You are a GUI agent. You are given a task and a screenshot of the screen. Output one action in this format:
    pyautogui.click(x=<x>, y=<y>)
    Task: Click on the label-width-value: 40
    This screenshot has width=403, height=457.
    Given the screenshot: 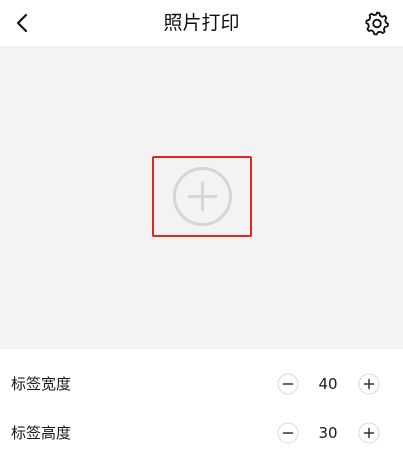 What is the action you would take?
    pyautogui.click(x=328, y=384)
    